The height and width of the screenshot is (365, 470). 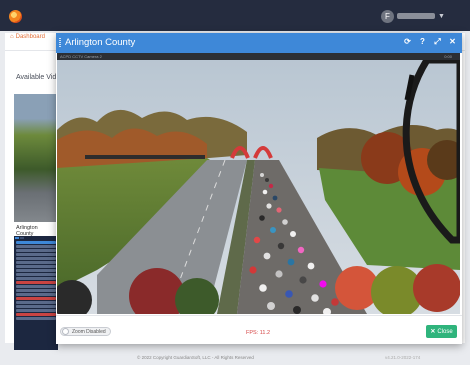 What do you see at coordinates (65, 331) in the screenshot?
I see `toggle-knob` at bounding box center [65, 331].